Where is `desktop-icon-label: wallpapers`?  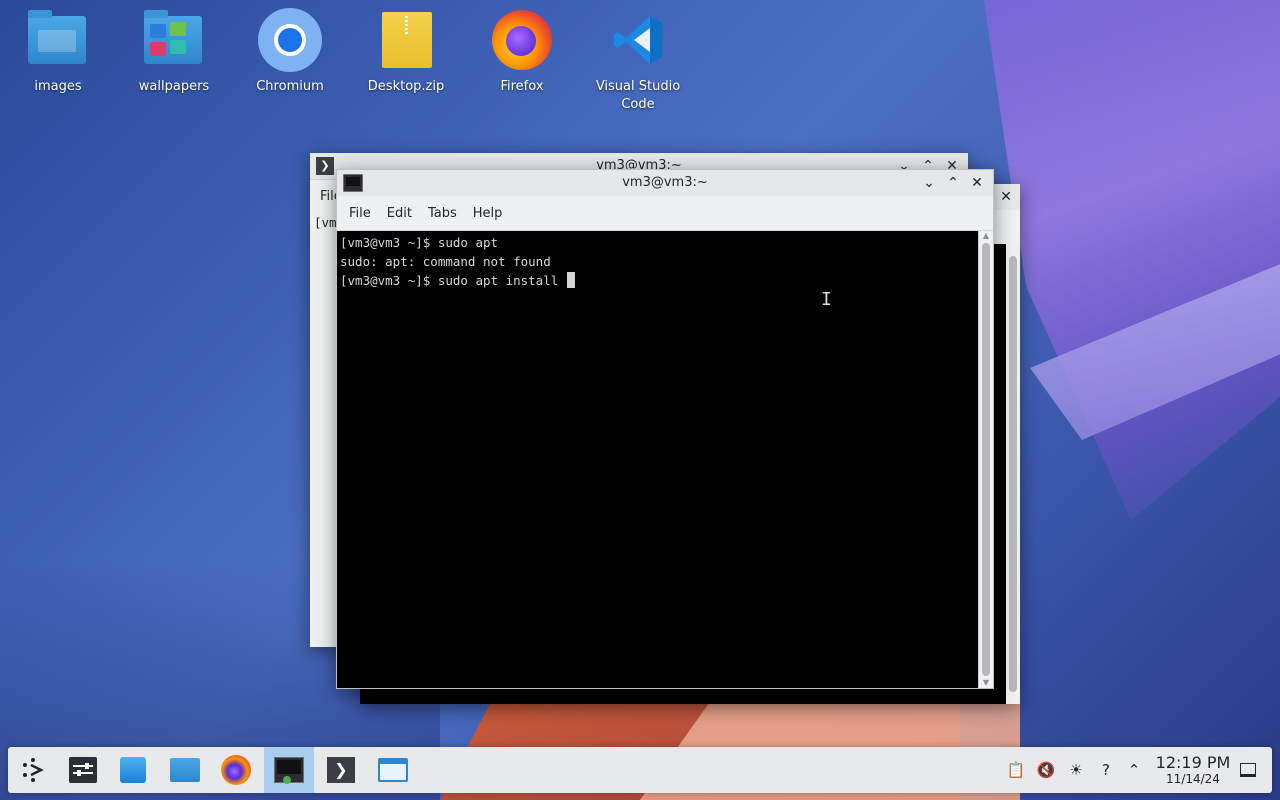 desktop-icon-label: wallpapers is located at coordinates (174, 86).